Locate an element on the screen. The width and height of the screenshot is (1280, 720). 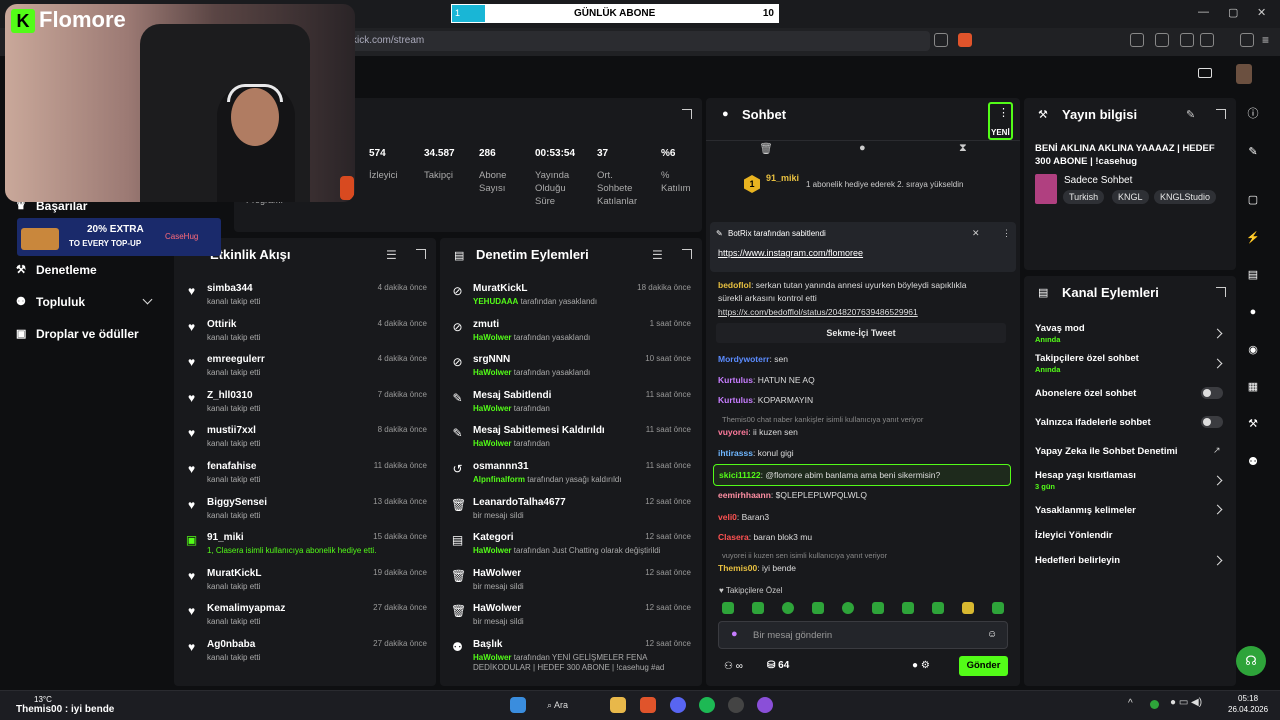
activity-username: Kemalimyapmaz is located at coordinates (246, 608).